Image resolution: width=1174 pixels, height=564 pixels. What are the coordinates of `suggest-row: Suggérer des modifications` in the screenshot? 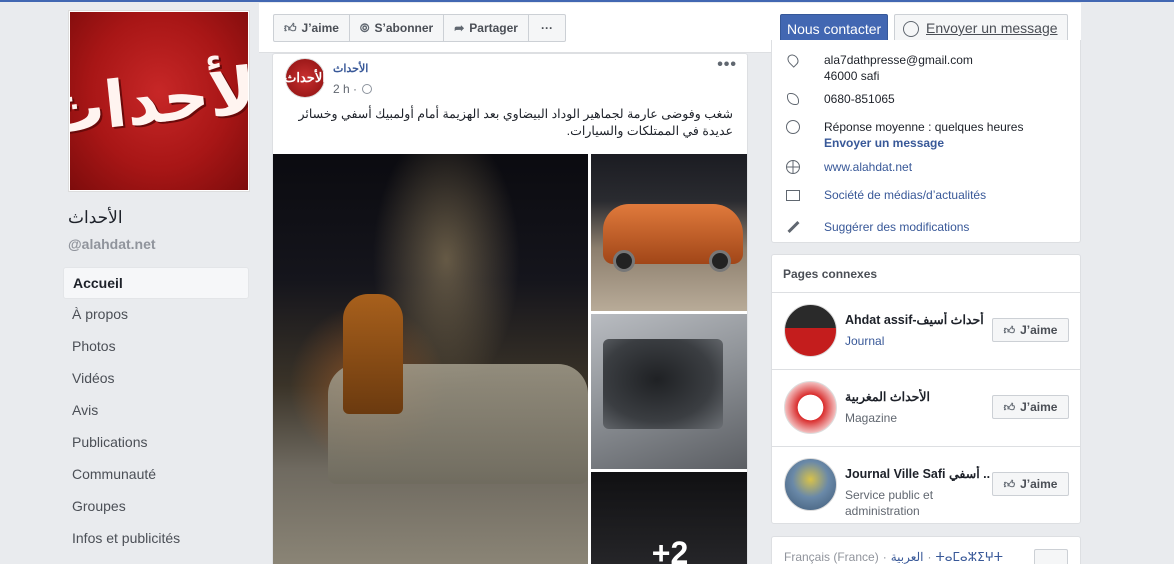 It's located at (876, 227).